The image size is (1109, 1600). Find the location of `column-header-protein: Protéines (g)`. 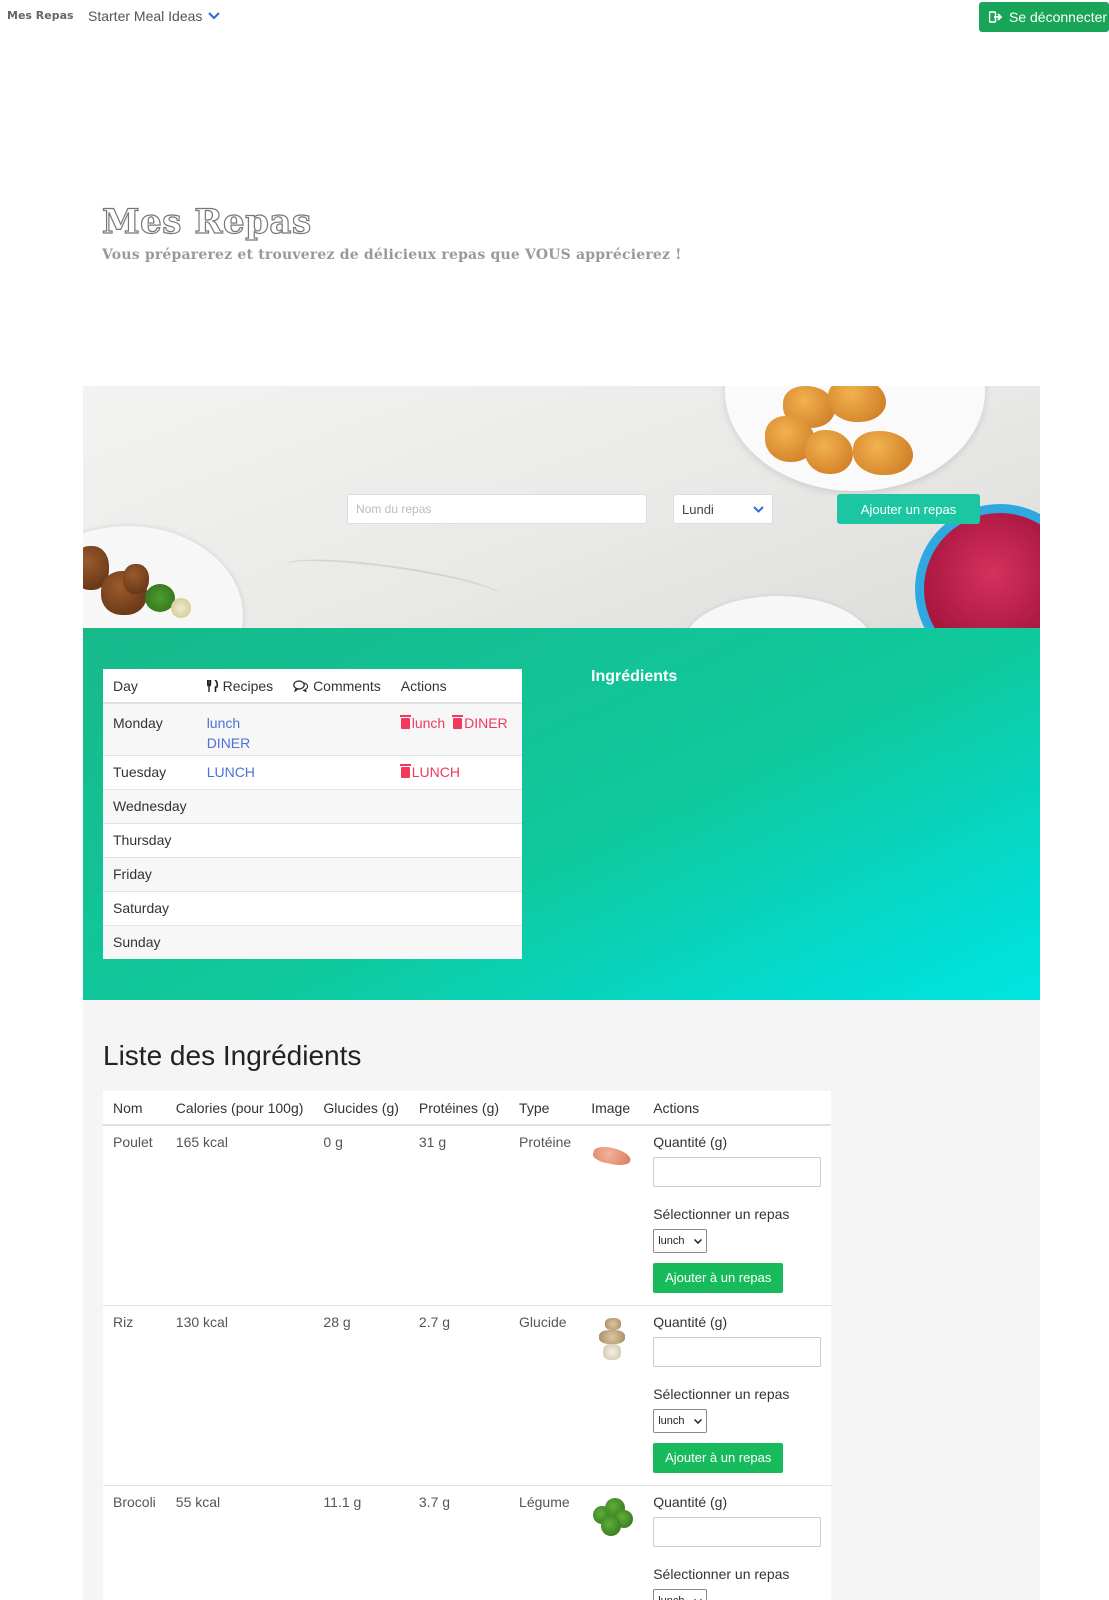

column-header-protein: Protéines (g) is located at coordinates (459, 1108).